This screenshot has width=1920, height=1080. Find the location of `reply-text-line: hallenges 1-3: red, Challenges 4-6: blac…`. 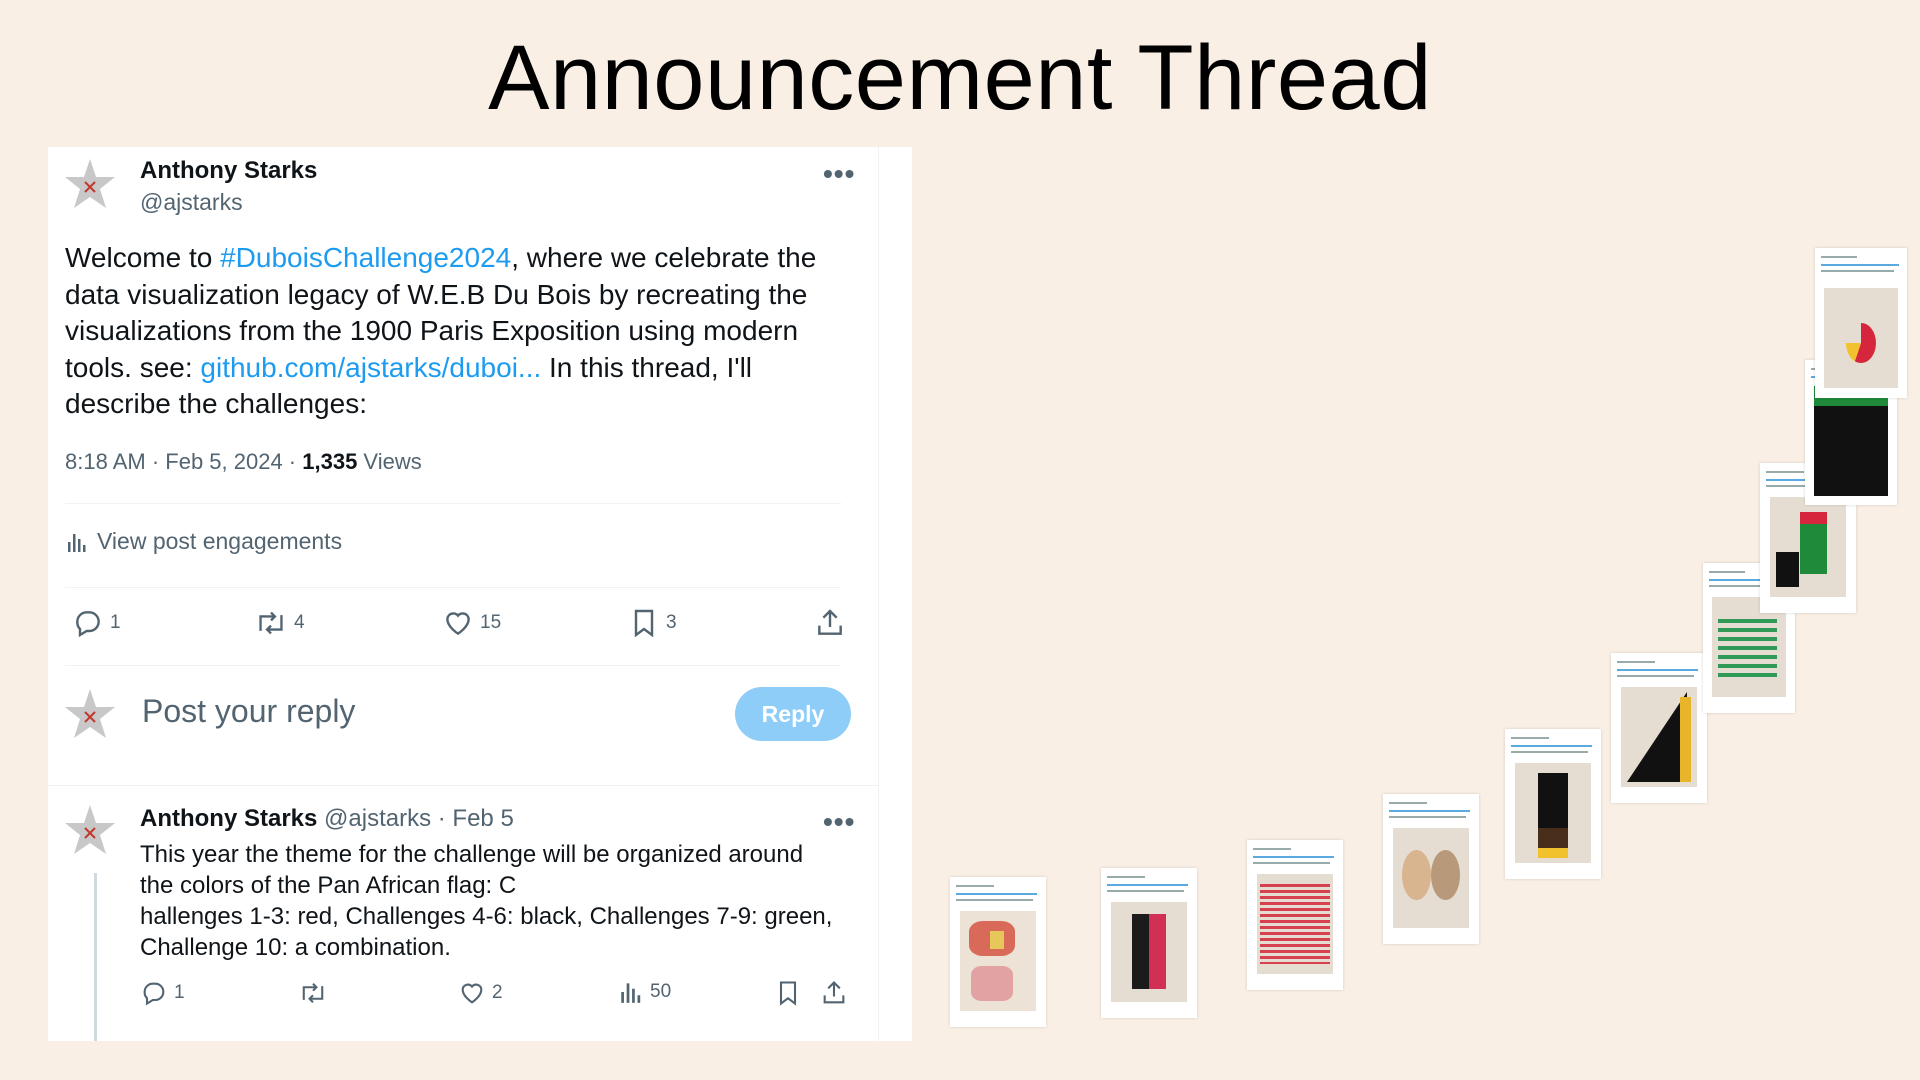

reply-text-line: hallenges 1-3: red, Challenges 4-6: blac… is located at coordinates (486, 916).